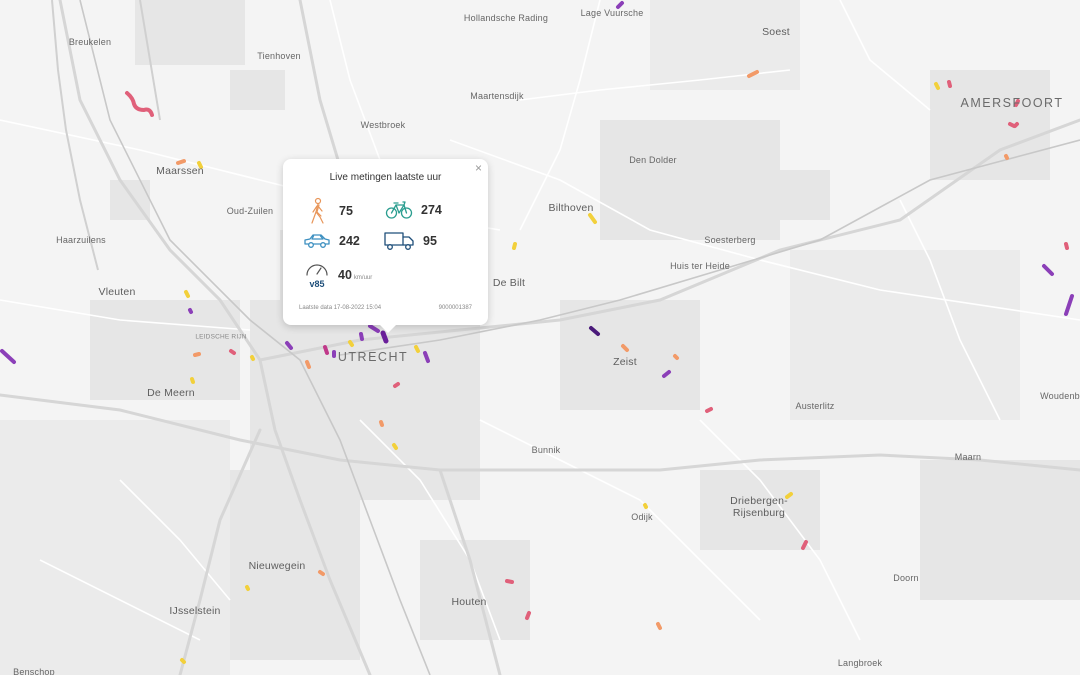  Describe the element at coordinates (195, 611) in the screenshot. I see `place-label: IJsselstein` at that location.